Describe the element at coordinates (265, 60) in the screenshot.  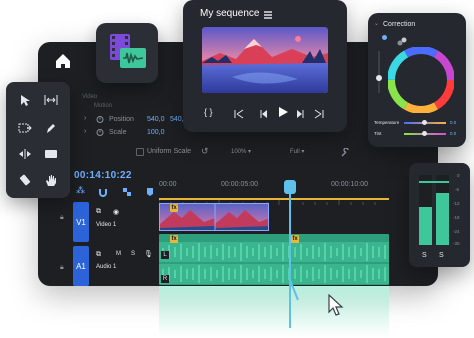
I see `preview-frame` at that location.